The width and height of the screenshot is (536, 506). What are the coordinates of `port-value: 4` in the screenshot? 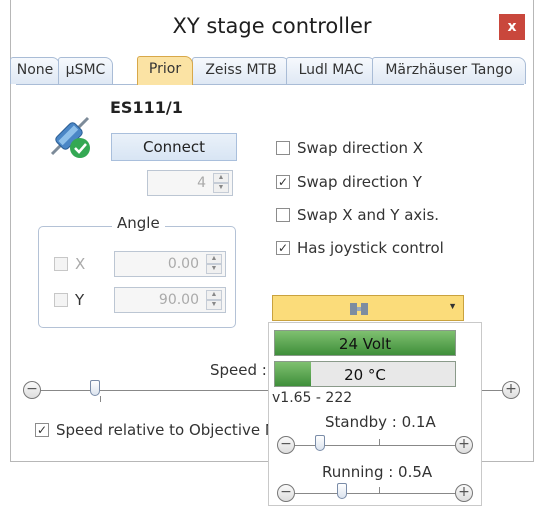 It's located at (201, 183).